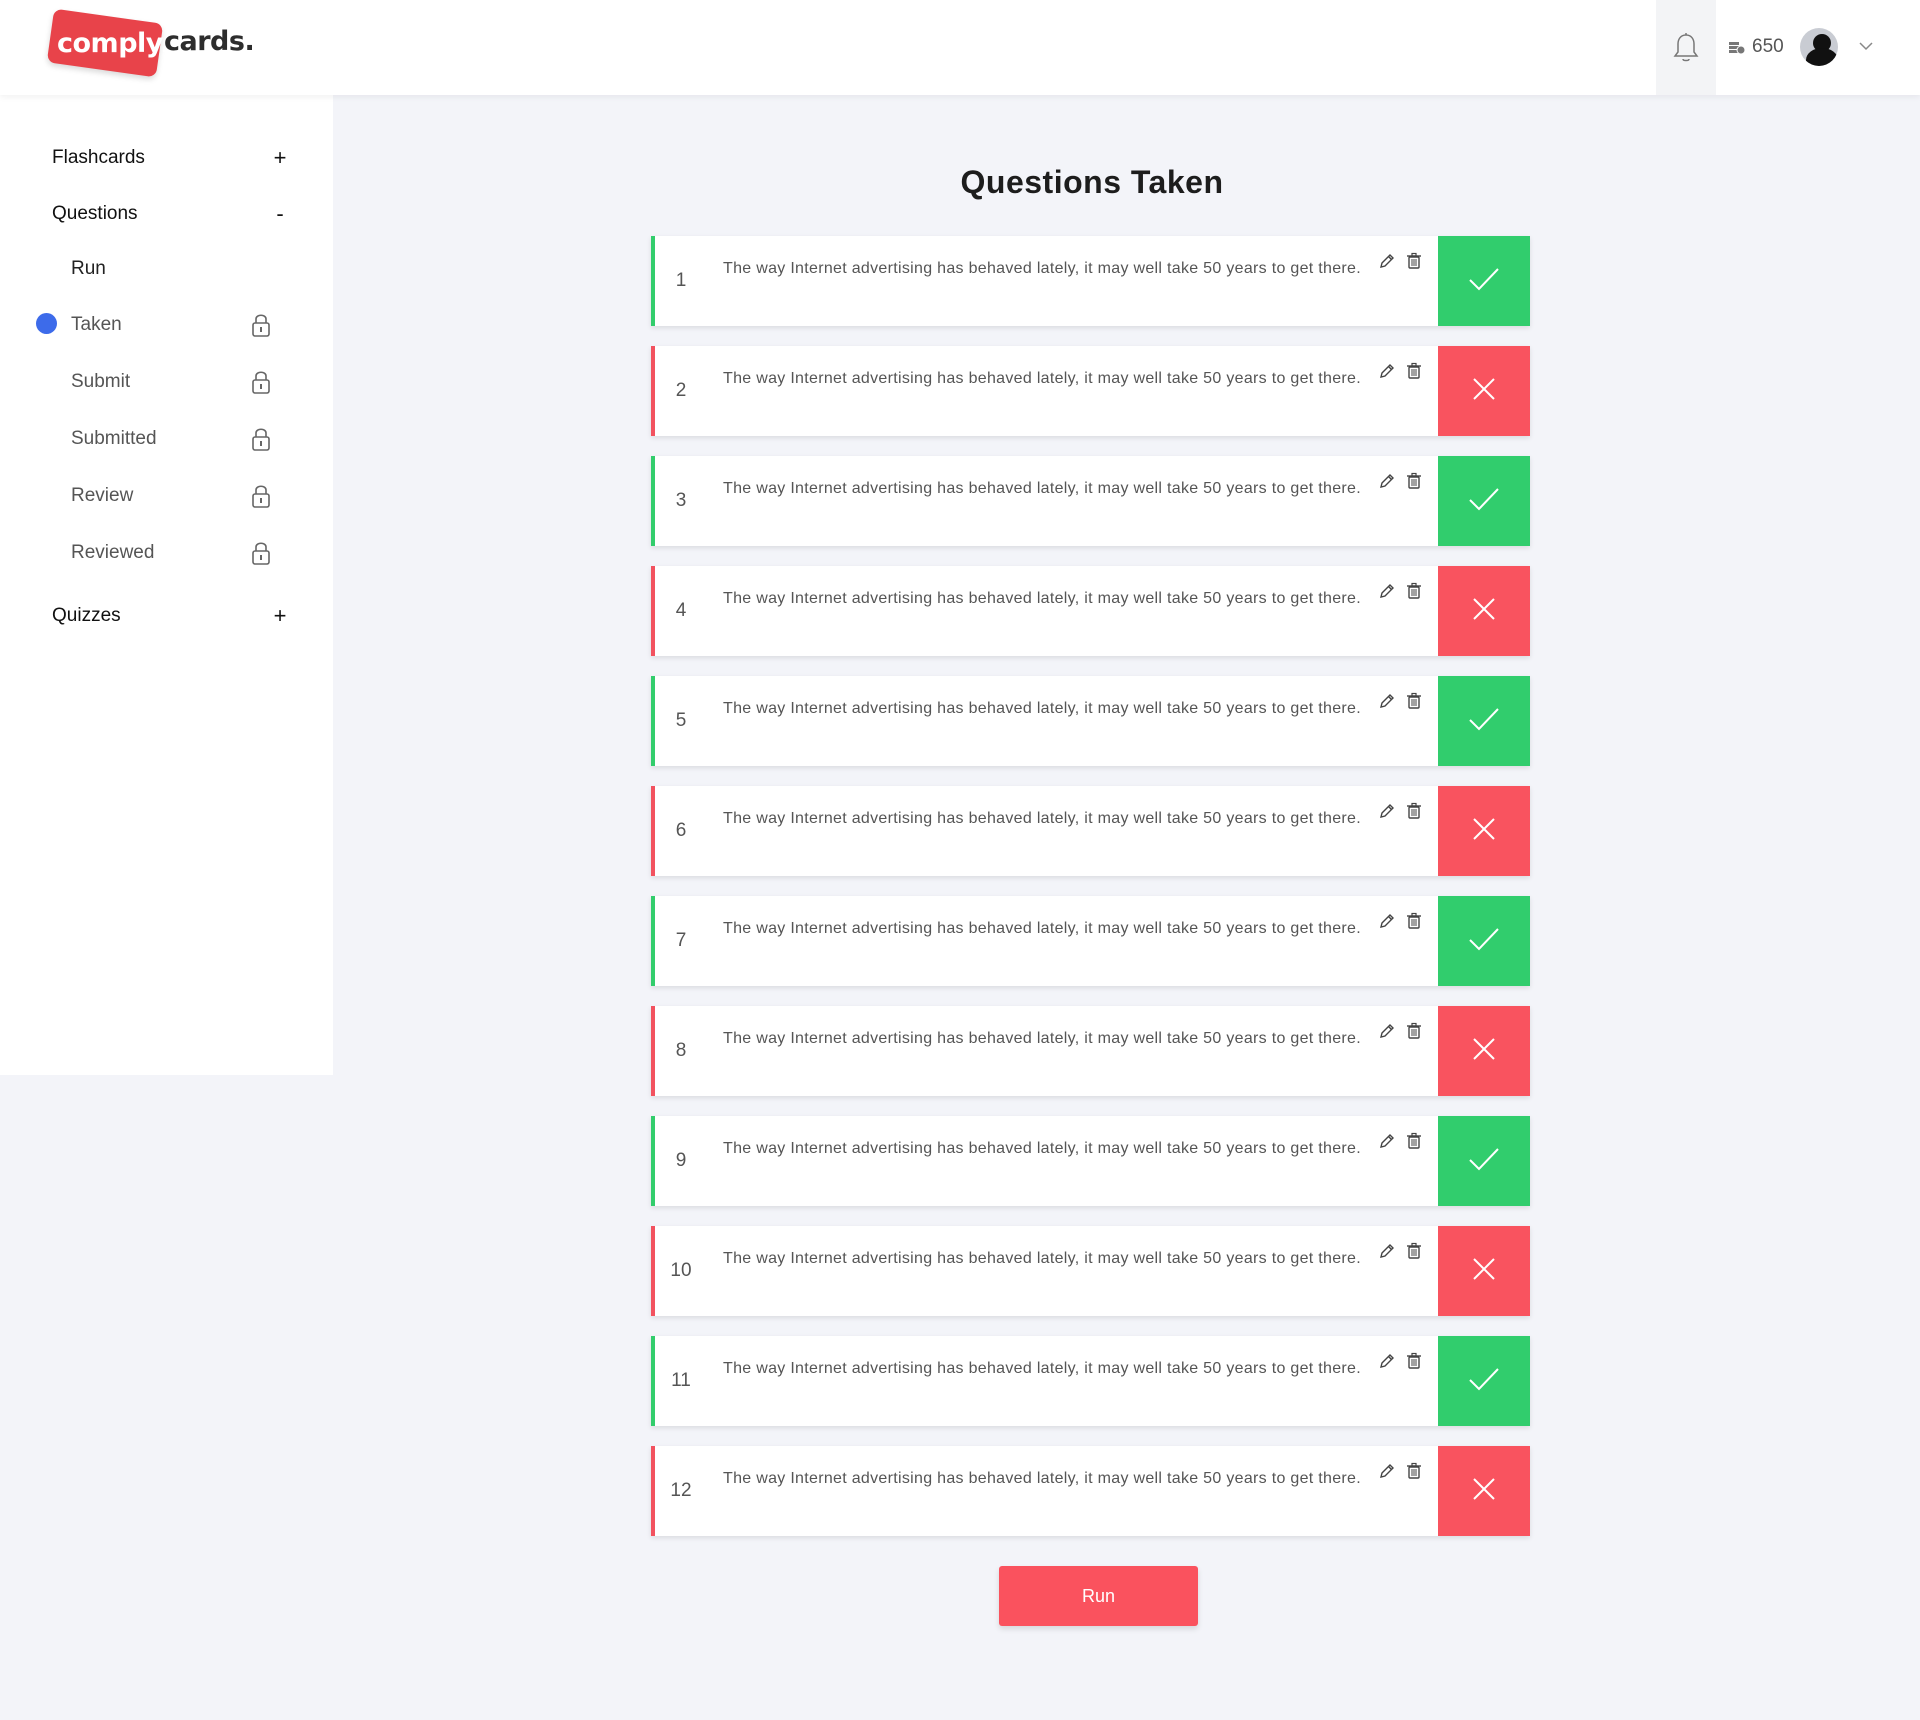  Describe the element at coordinates (114, 43) in the screenshot. I see `logo-primary-text: comply.` at that location.